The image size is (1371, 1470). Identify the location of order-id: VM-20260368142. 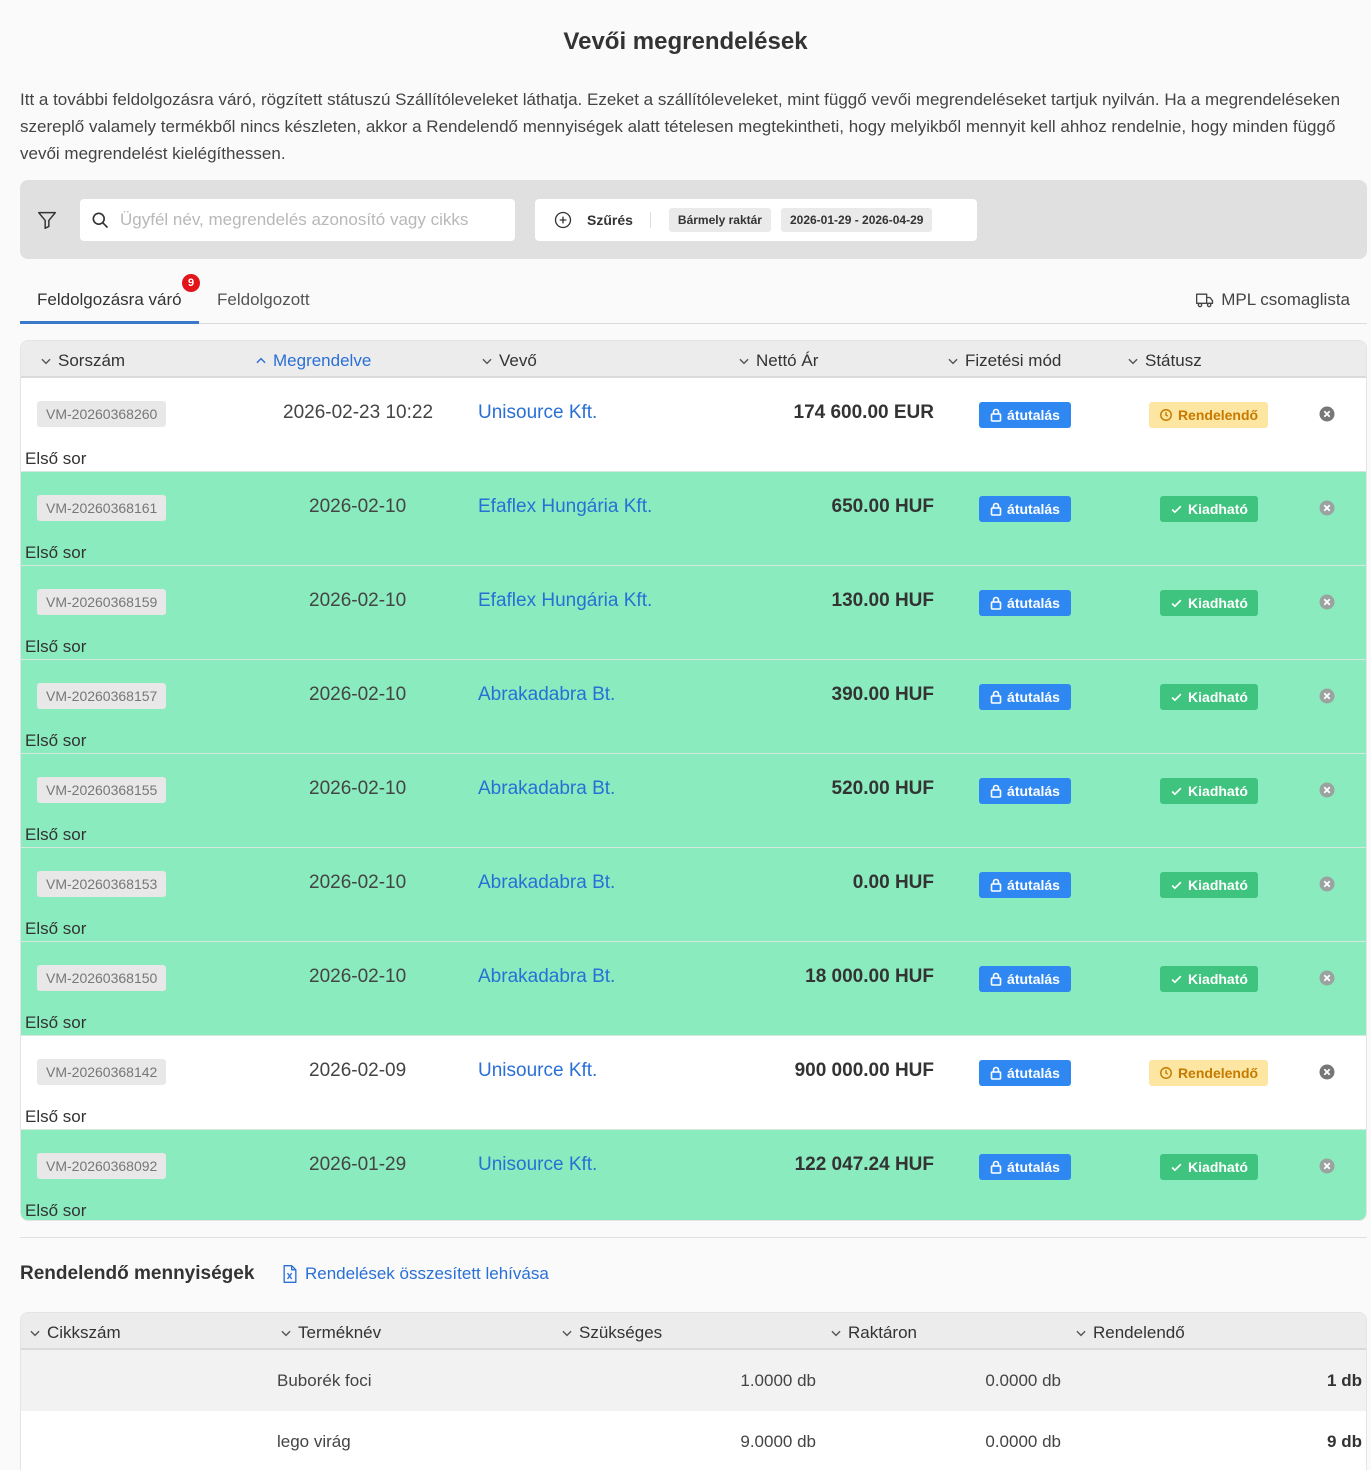
(102, 1072).